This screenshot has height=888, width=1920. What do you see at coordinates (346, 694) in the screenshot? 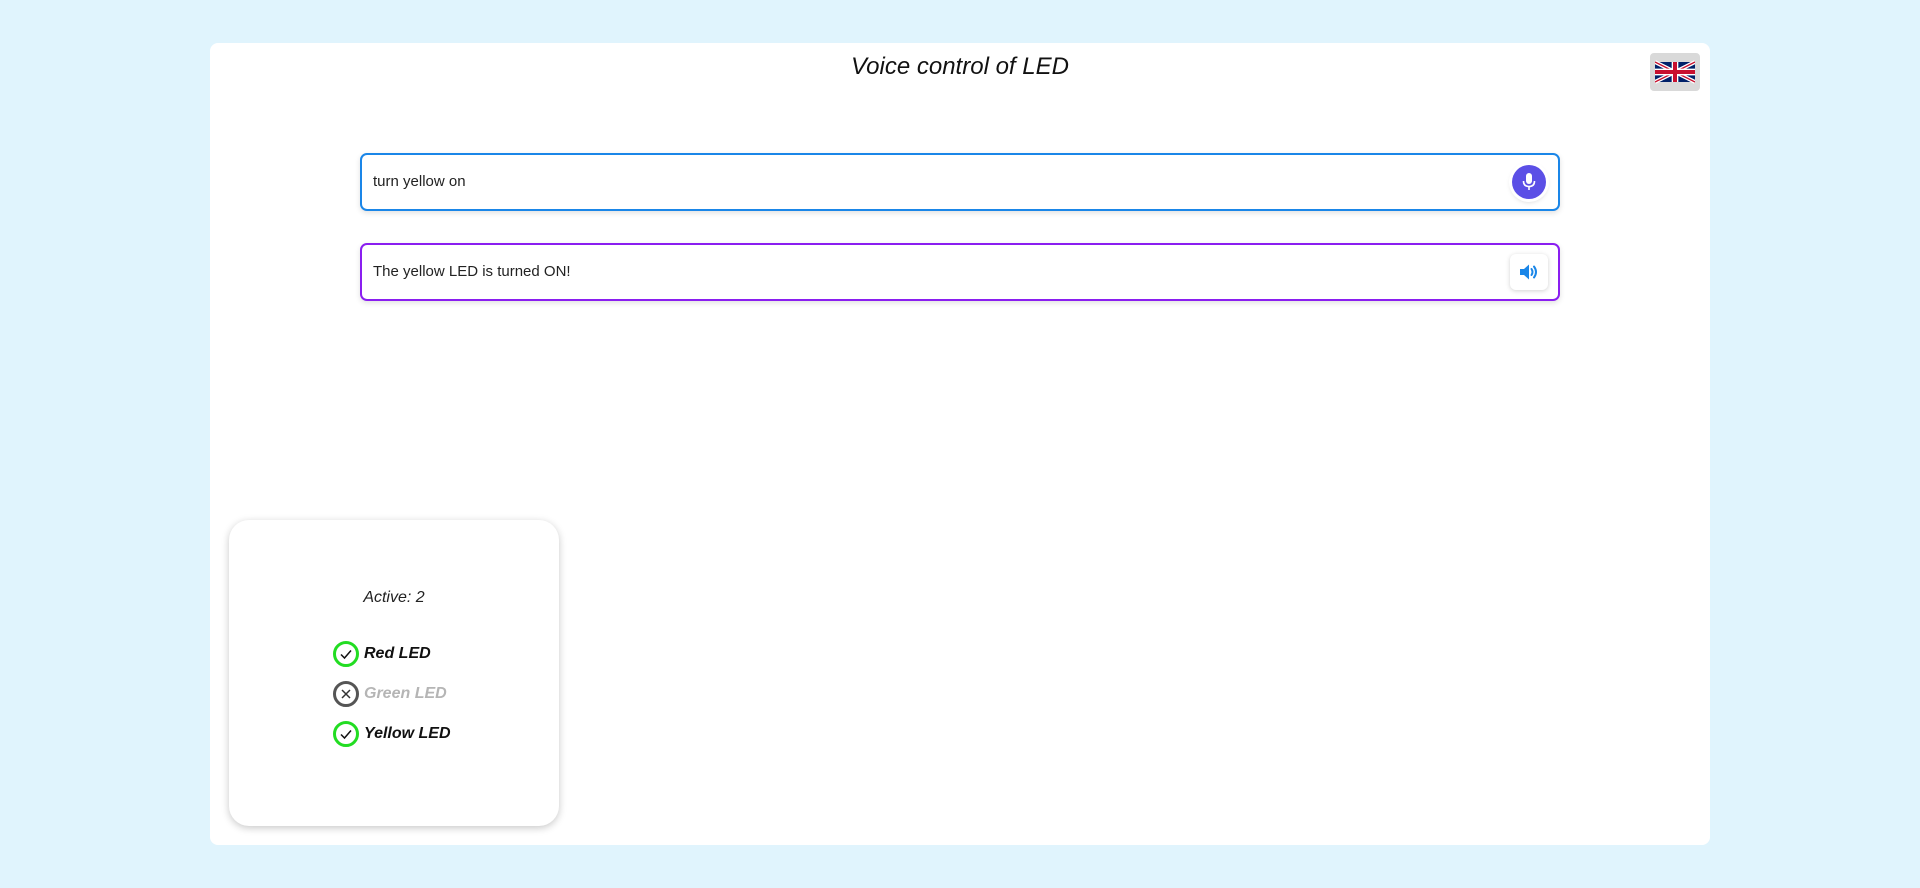
I see `x-icon` at bounding box center [346, 694].